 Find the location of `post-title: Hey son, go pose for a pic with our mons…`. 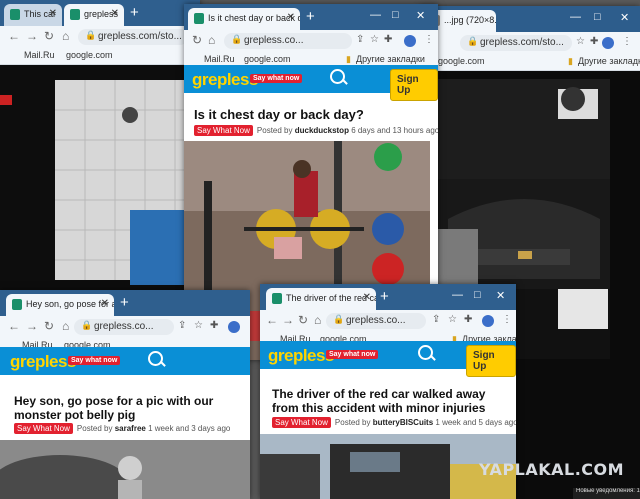

post-title: Hey son, go pose for a pic with our mons… is located at coordinates (114, 408).